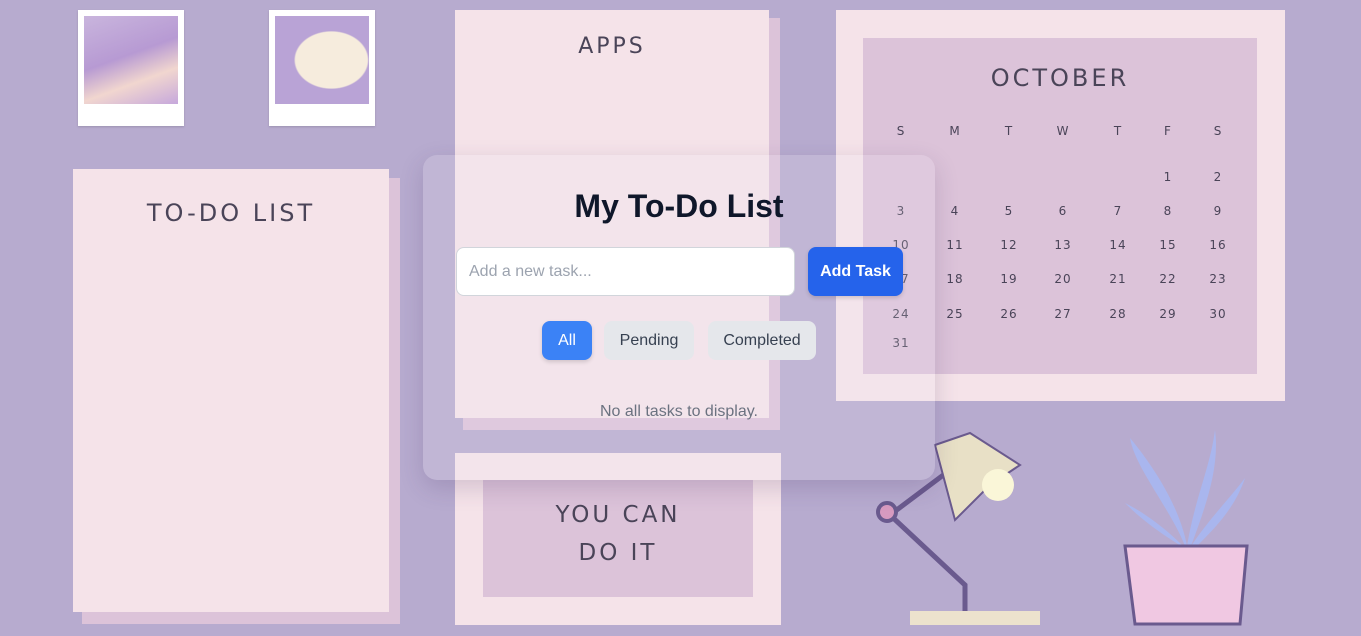  I want to click on calendar-day: 27, so click(1063, 314).